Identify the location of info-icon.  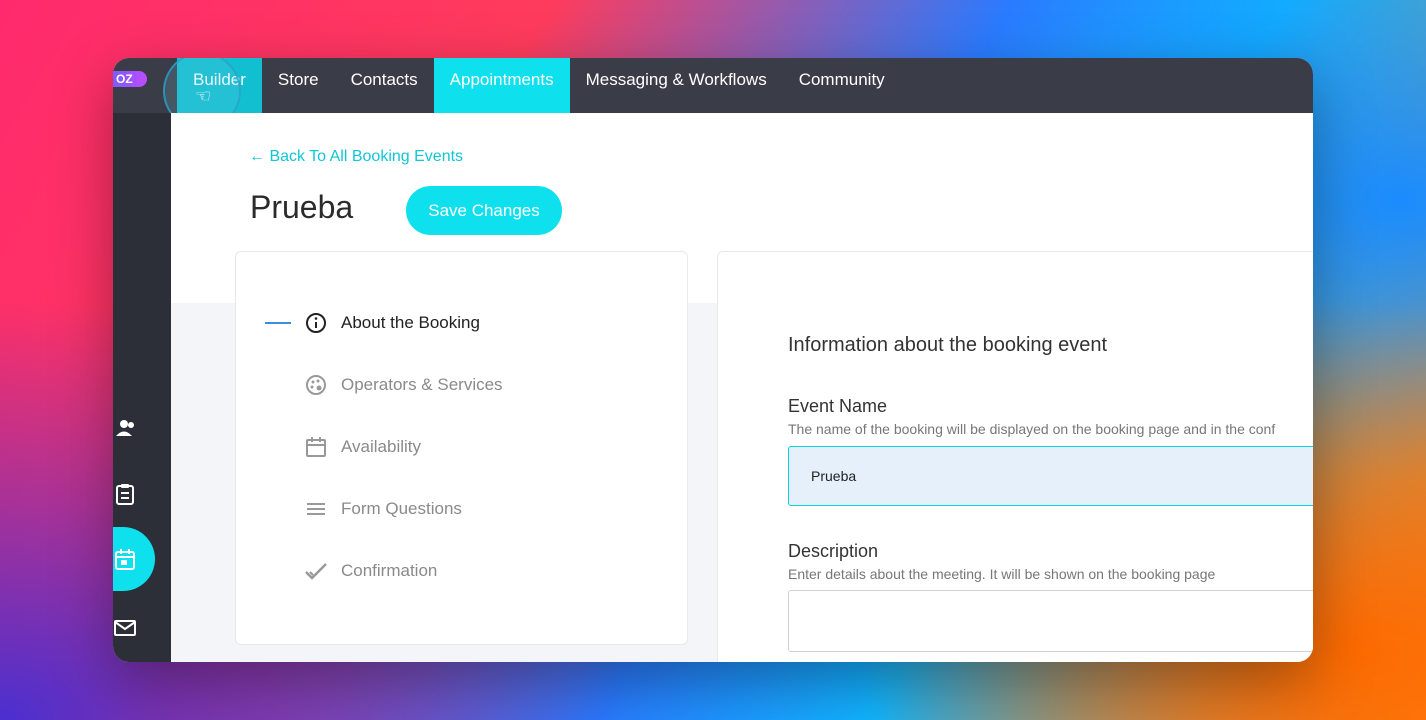
(316, 323).